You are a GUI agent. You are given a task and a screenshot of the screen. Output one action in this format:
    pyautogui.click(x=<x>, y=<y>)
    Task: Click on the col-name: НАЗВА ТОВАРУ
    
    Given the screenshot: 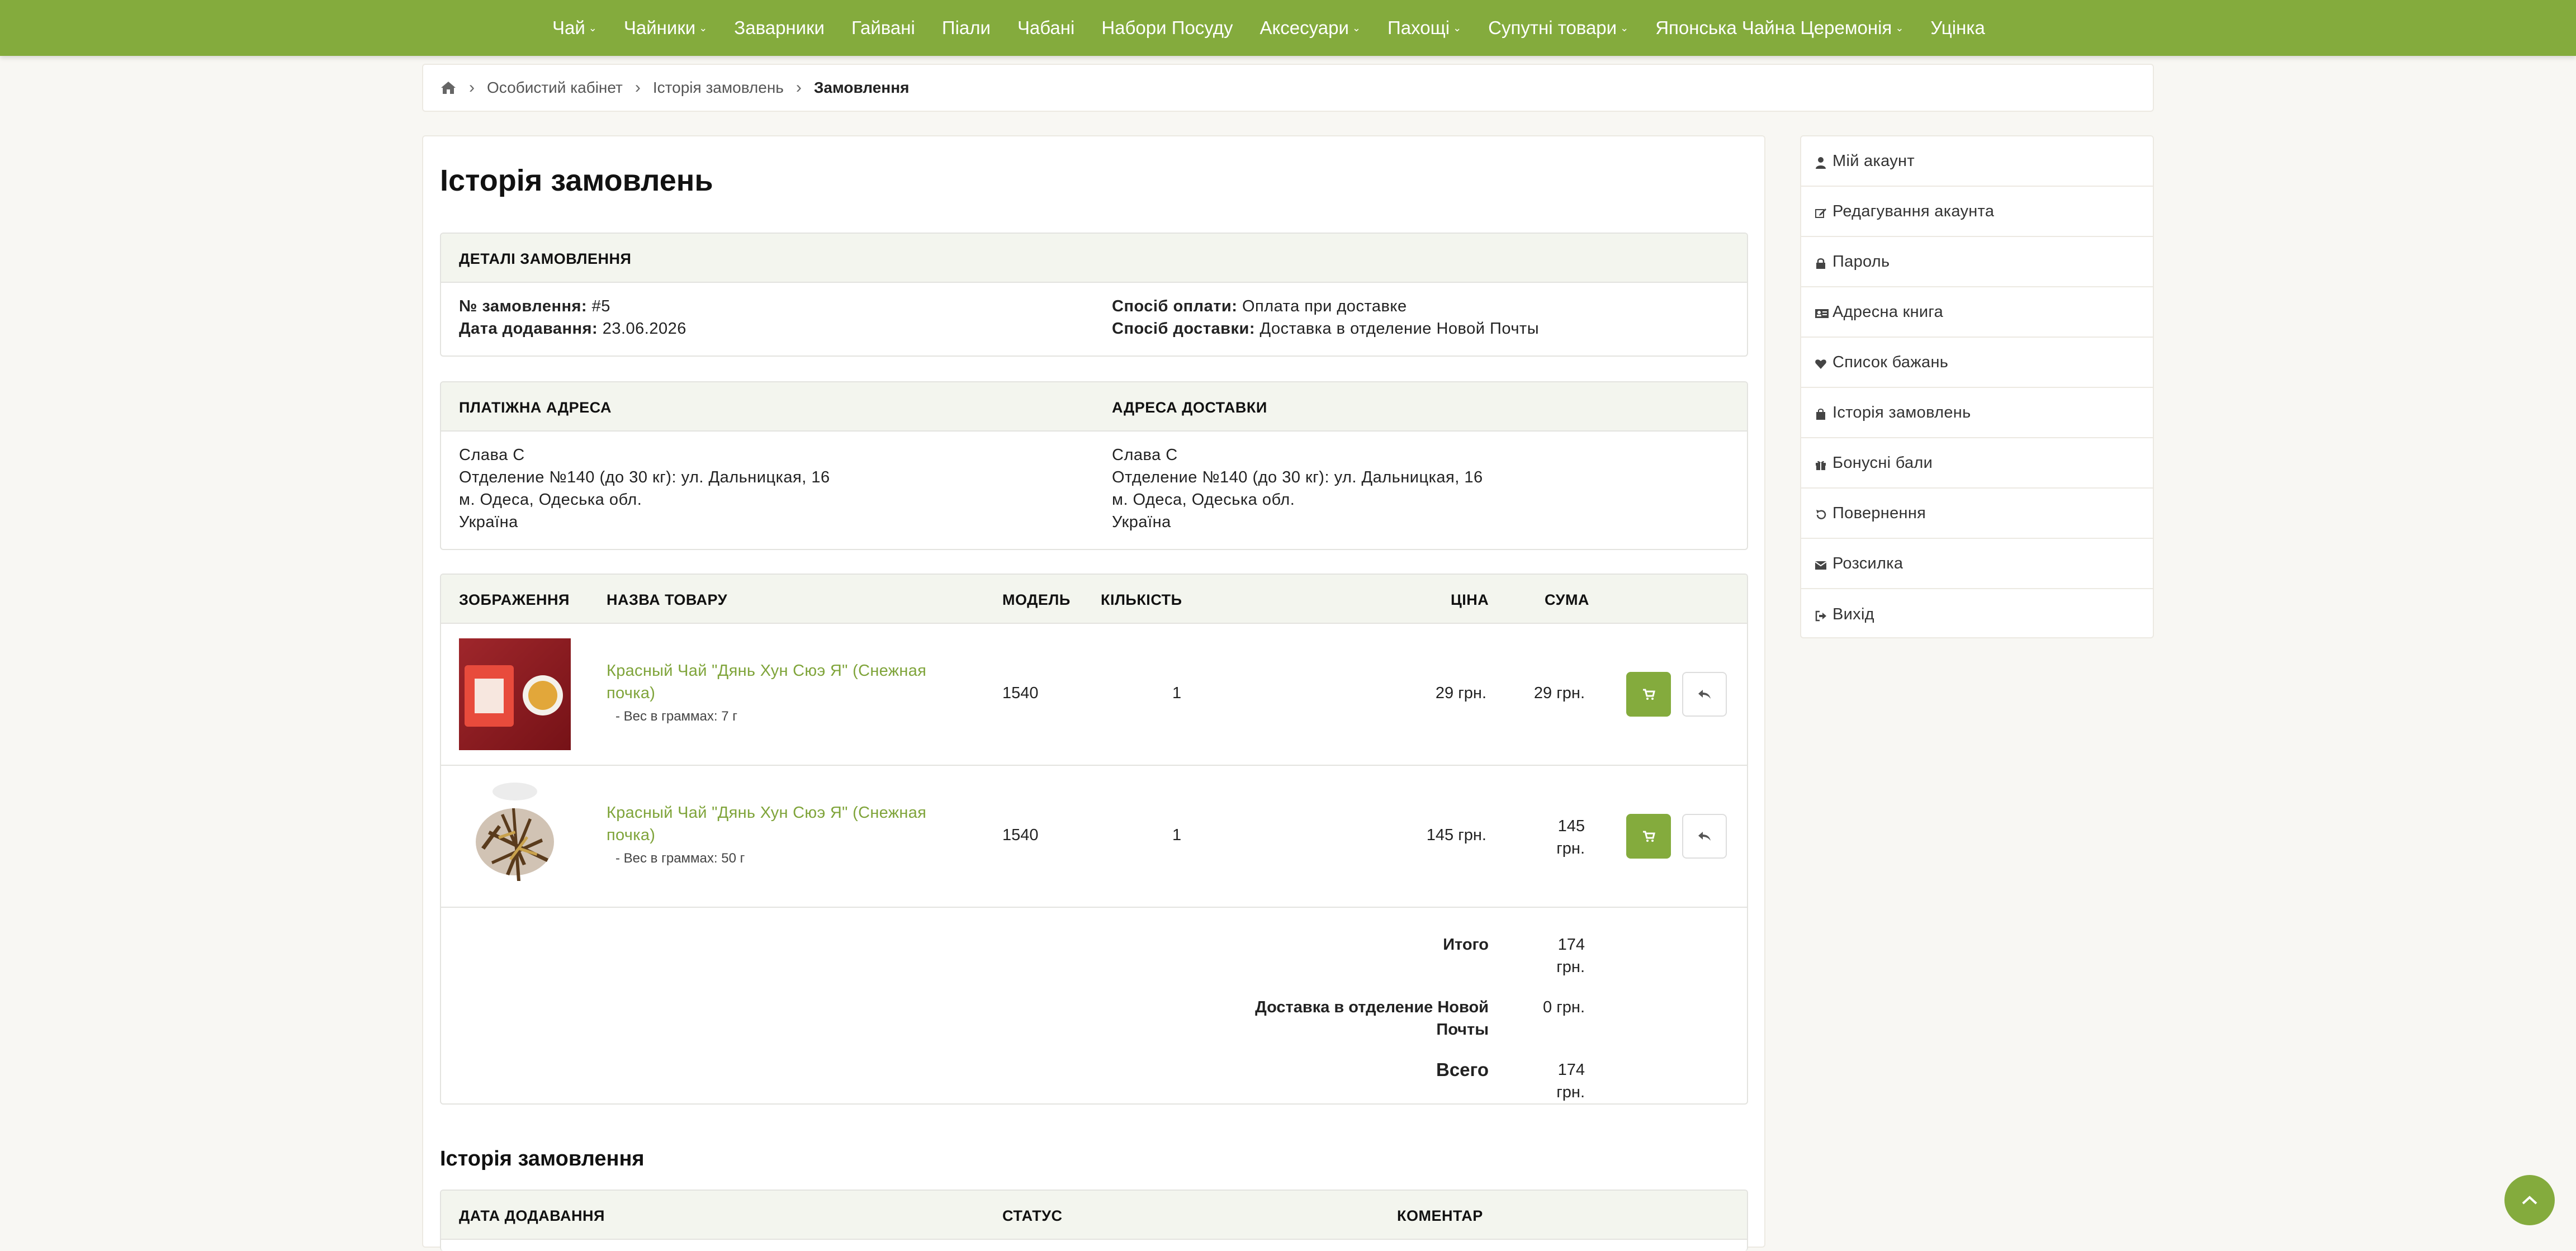 What is the action you would take?
    pyautogui.click(x=667, y=600)
    